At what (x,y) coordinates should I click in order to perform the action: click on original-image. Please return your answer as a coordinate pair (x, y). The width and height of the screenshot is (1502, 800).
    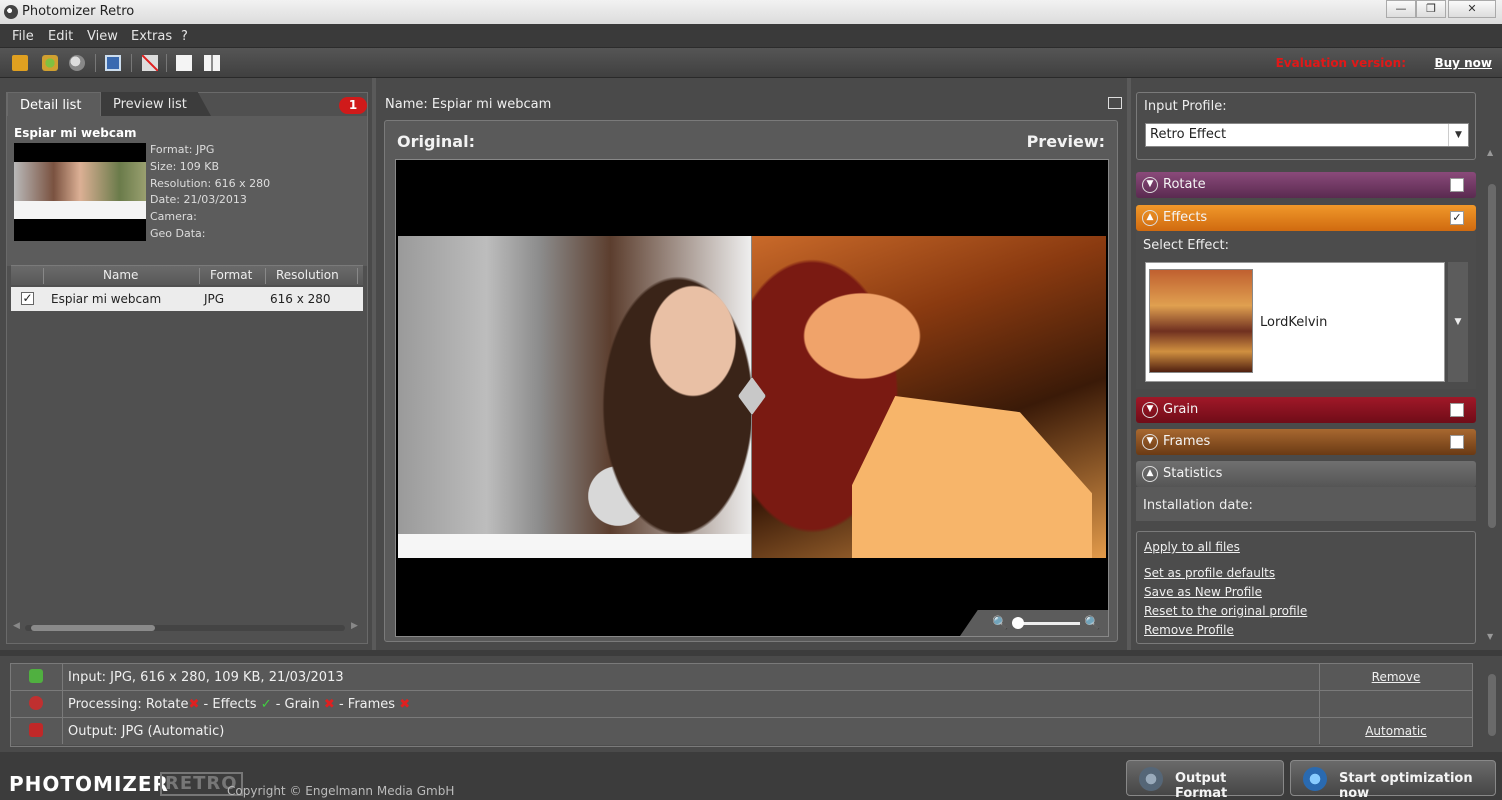
    Looking at the image, I should click on (575, 397).